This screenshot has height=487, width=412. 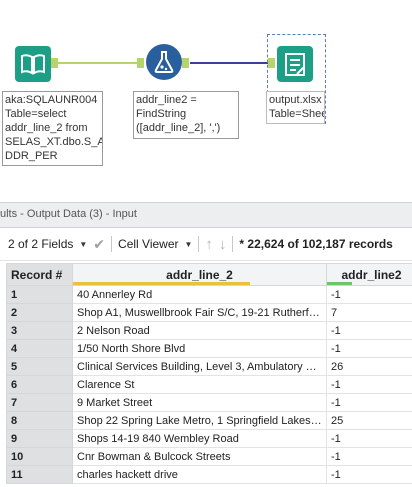 I want to click on input-data-tool, so click(x=33, y=64).